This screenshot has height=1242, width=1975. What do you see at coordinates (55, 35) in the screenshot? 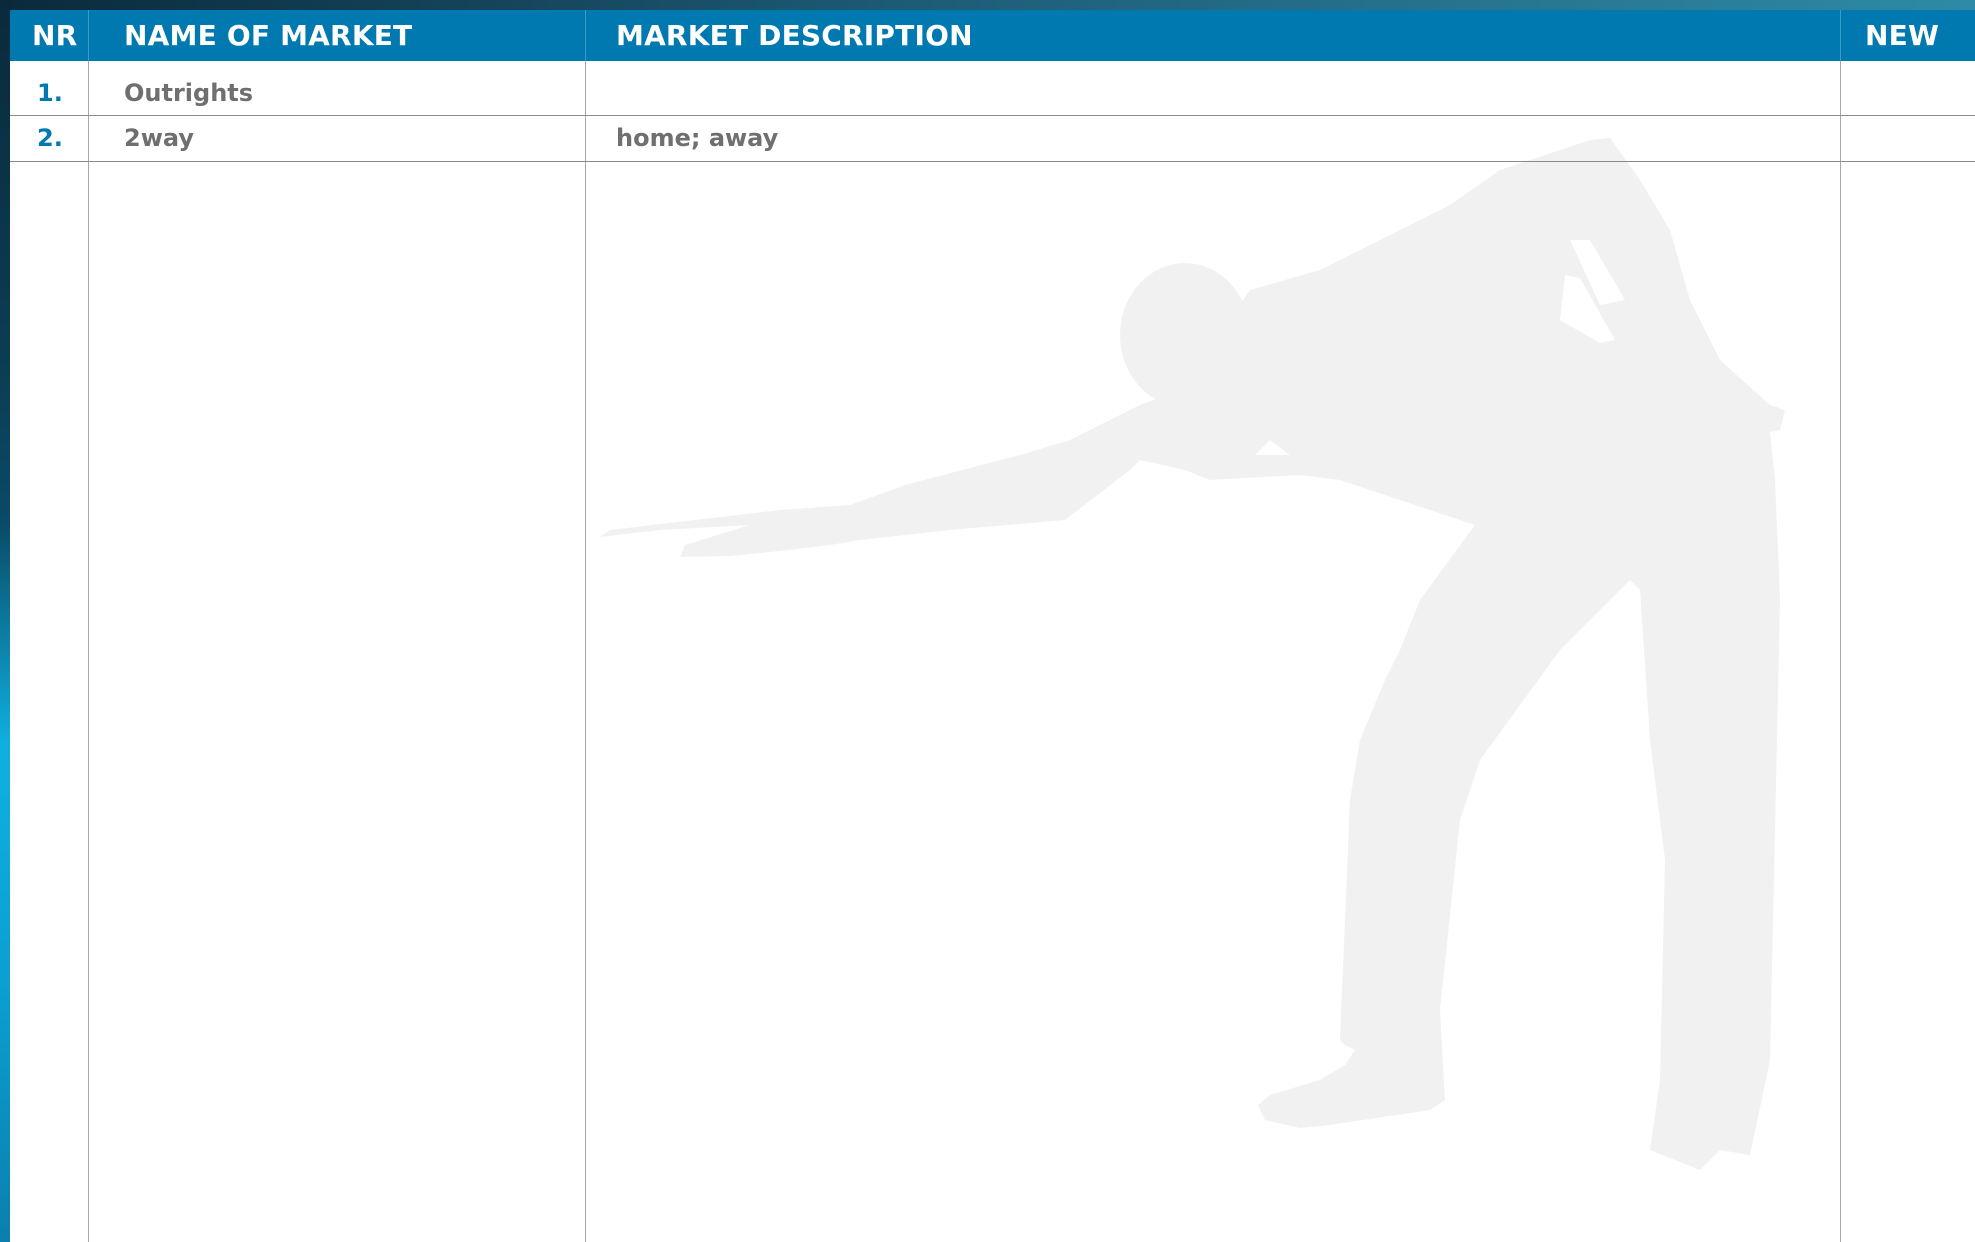
I see `header-nr: NR` at bounding box center [55, 35].